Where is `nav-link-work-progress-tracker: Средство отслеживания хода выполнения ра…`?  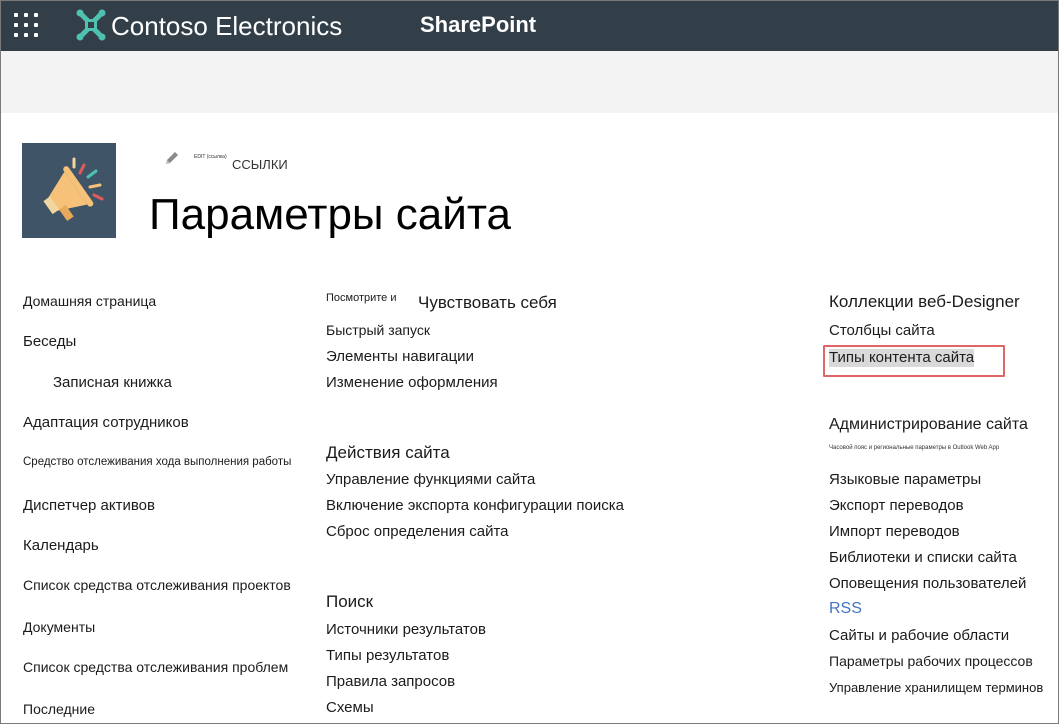 nav-link-work-progress-tracker: Средство отслеживания хода выполнения ра… is located at coordinates (157, 463).